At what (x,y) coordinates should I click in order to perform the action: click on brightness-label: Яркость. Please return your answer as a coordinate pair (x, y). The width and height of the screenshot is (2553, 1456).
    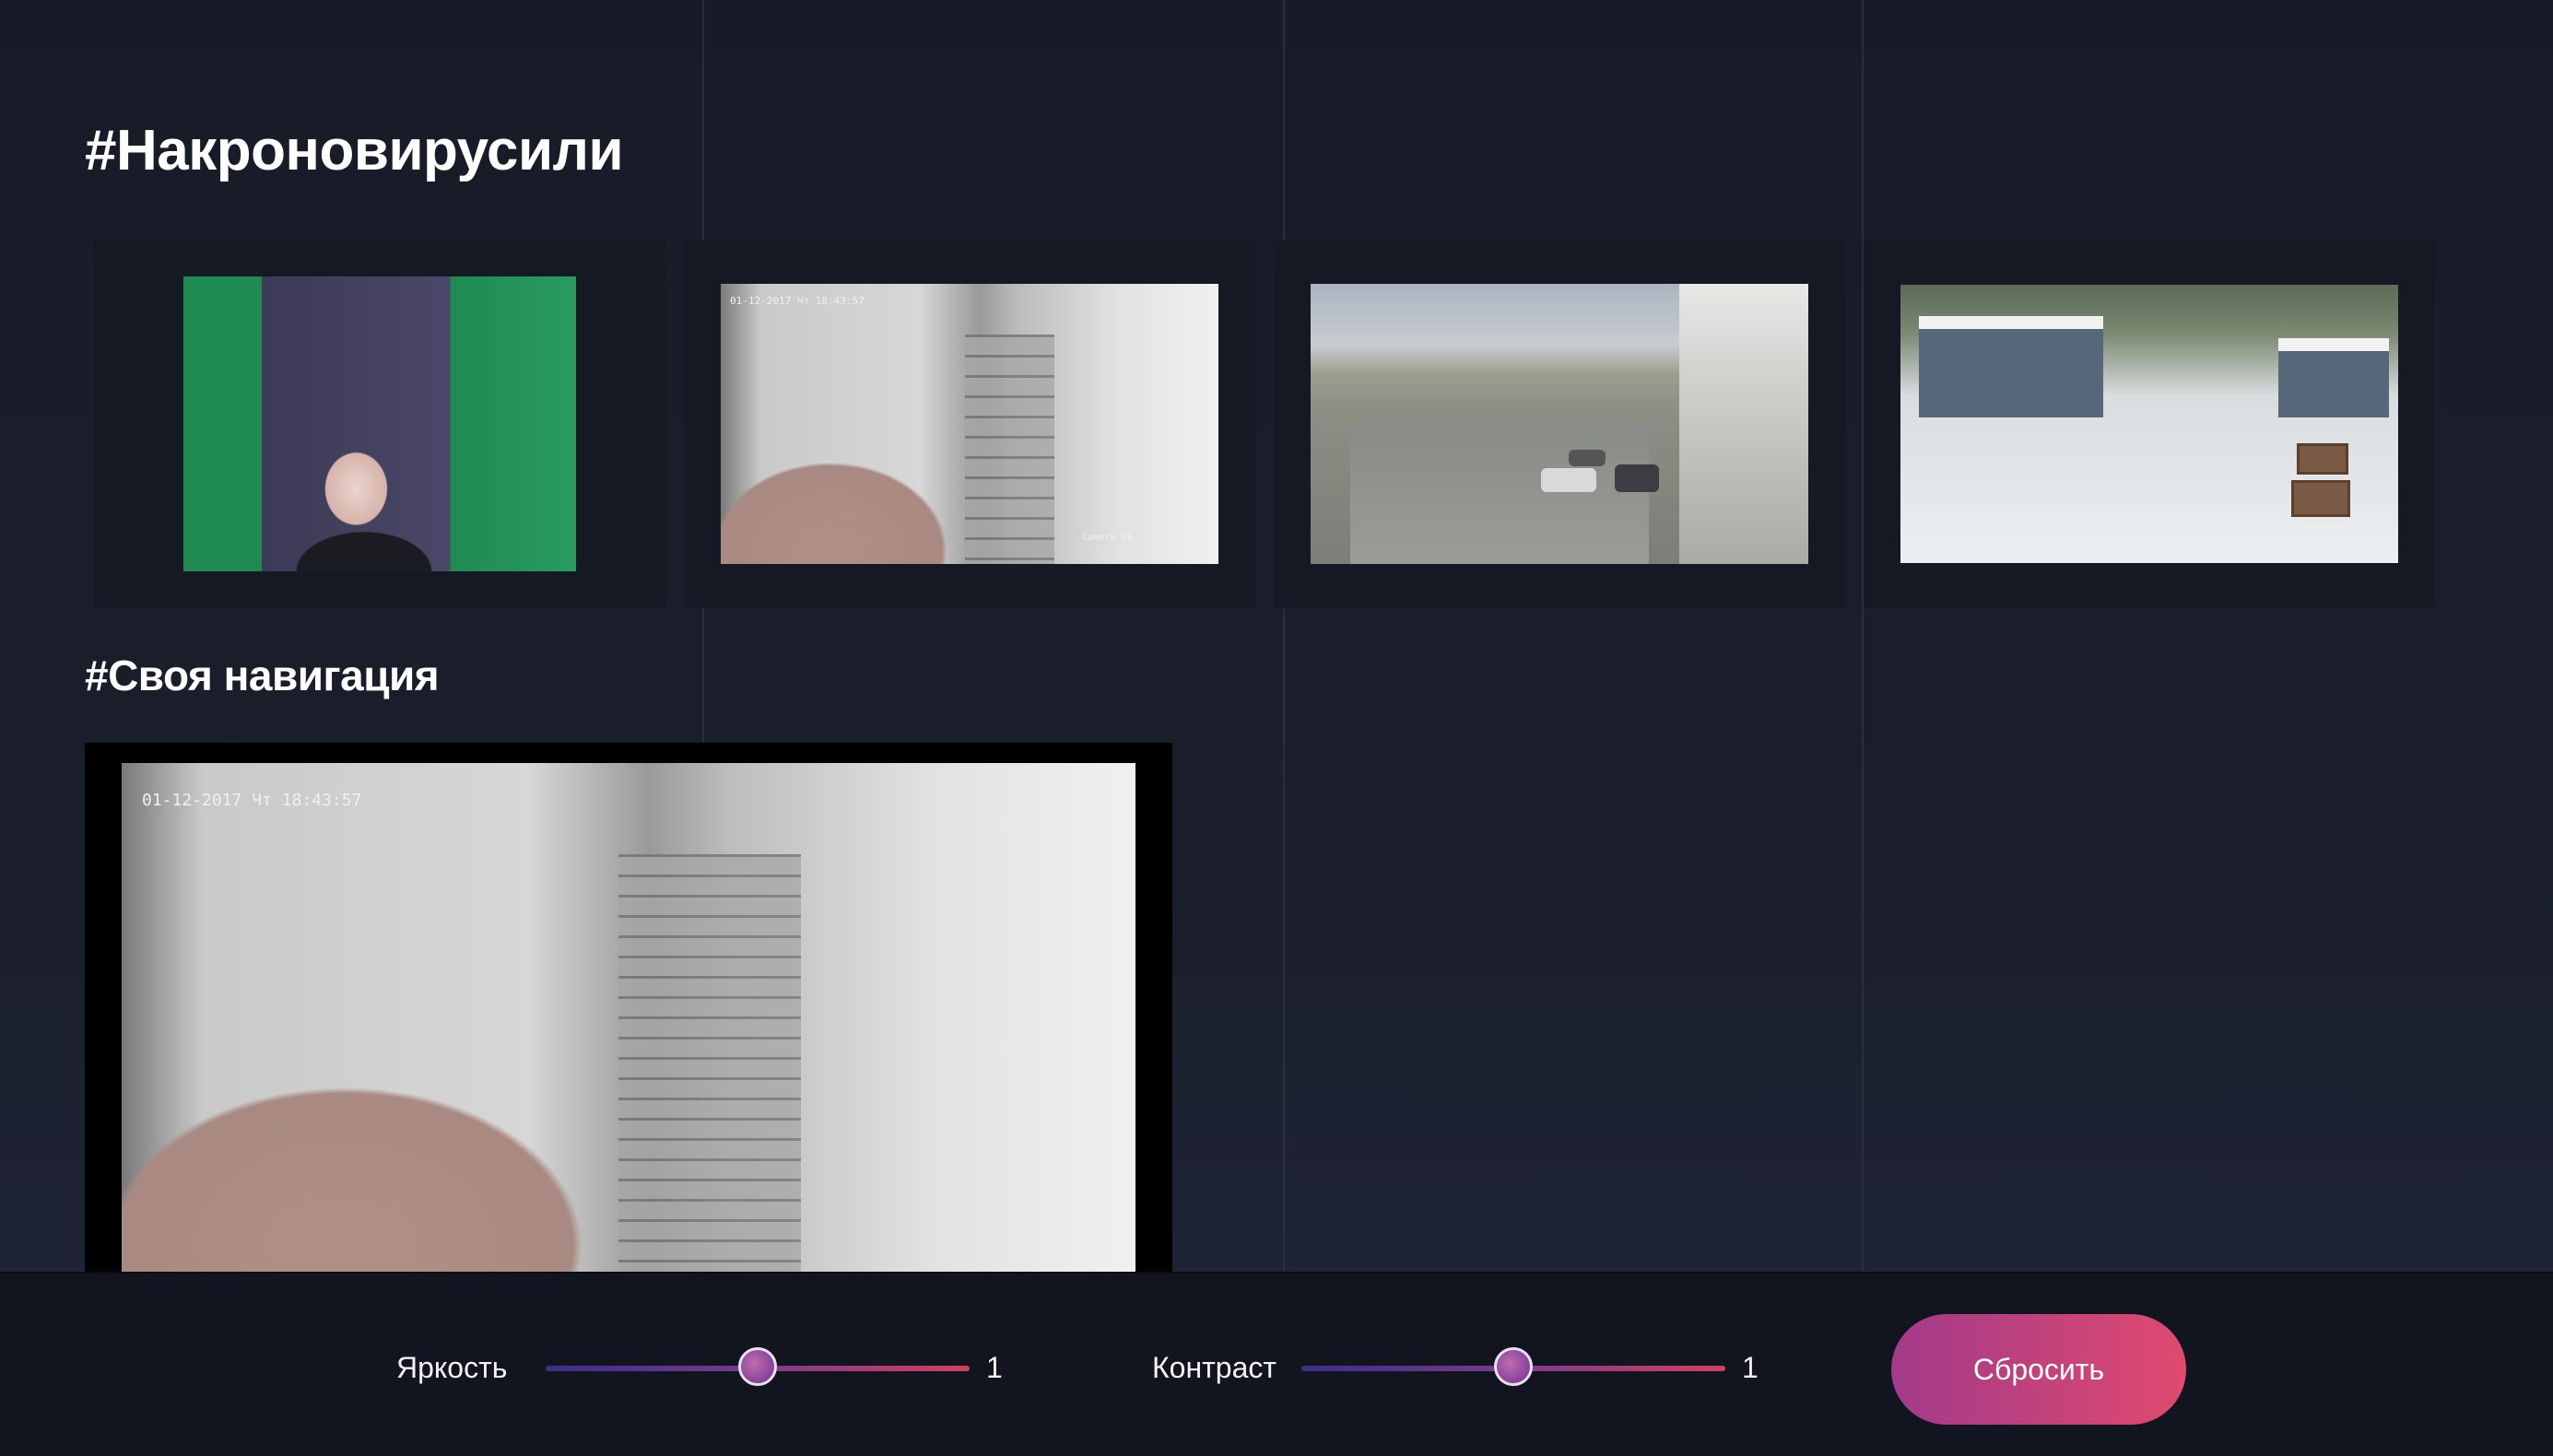
    Looking at the image, I should click on (452, 1367).